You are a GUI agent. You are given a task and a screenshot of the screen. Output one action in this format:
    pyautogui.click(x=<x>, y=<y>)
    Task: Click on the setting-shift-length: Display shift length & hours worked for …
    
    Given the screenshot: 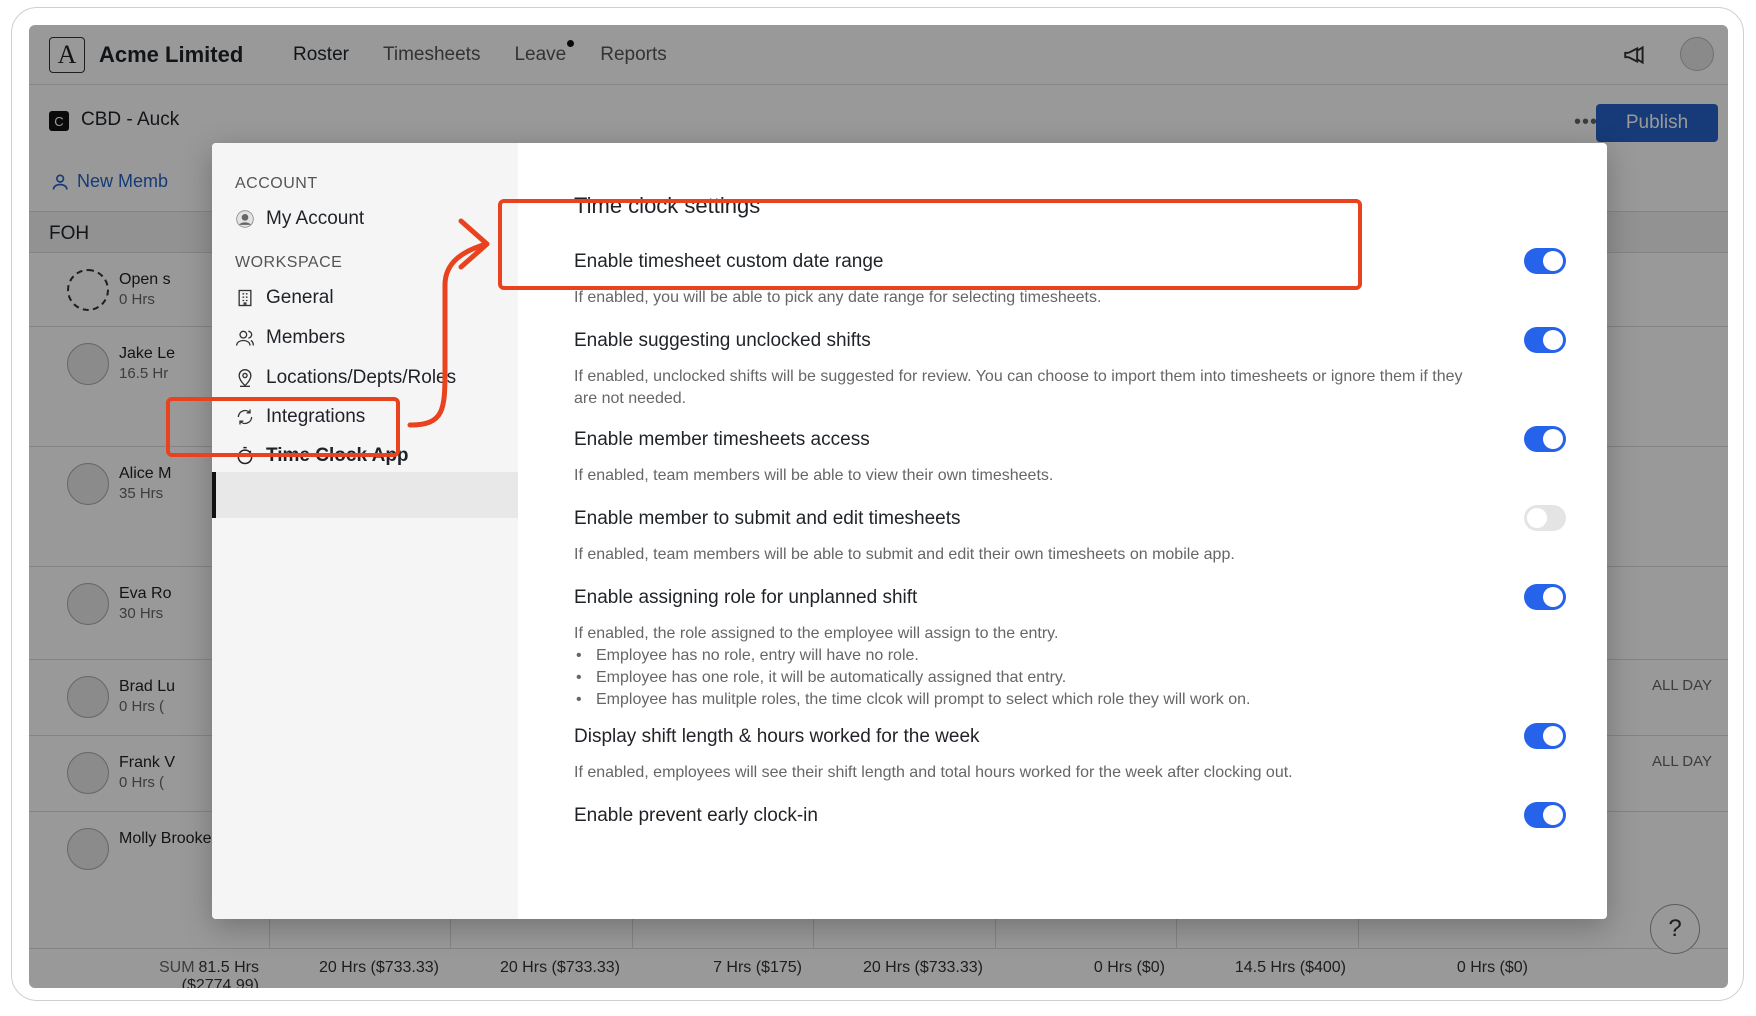 What is the action you would take?
    pyautogui.click(x=1029, y=755)
    